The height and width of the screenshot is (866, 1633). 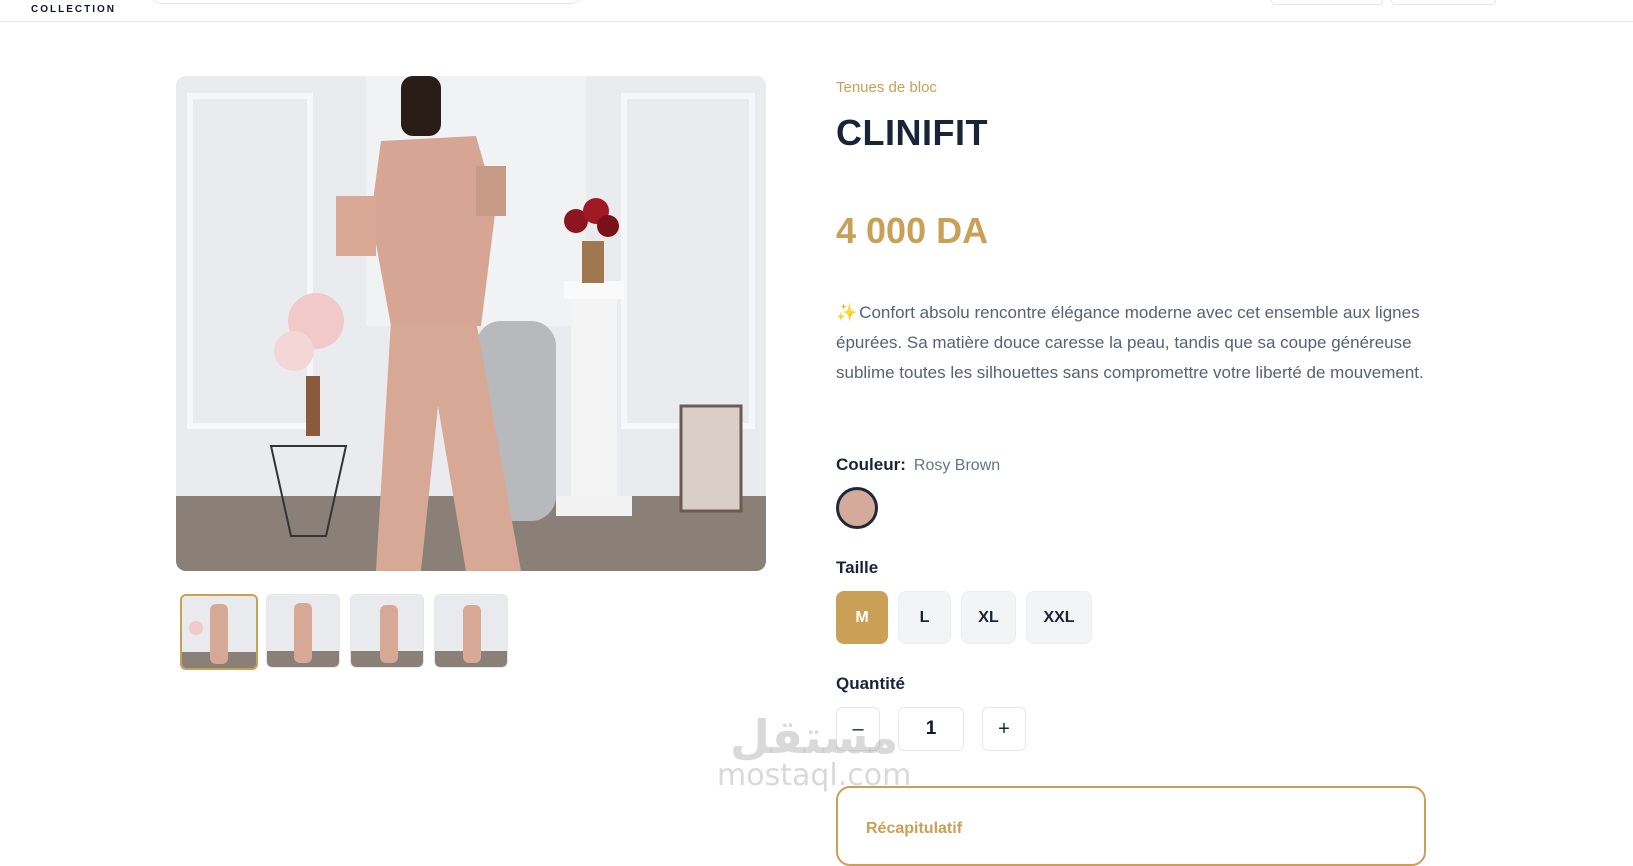 What do you see at coordinates (886, 87) in the screenshot?
I see `product-category: Tenues de bloc` at bounding box center [886, 87].